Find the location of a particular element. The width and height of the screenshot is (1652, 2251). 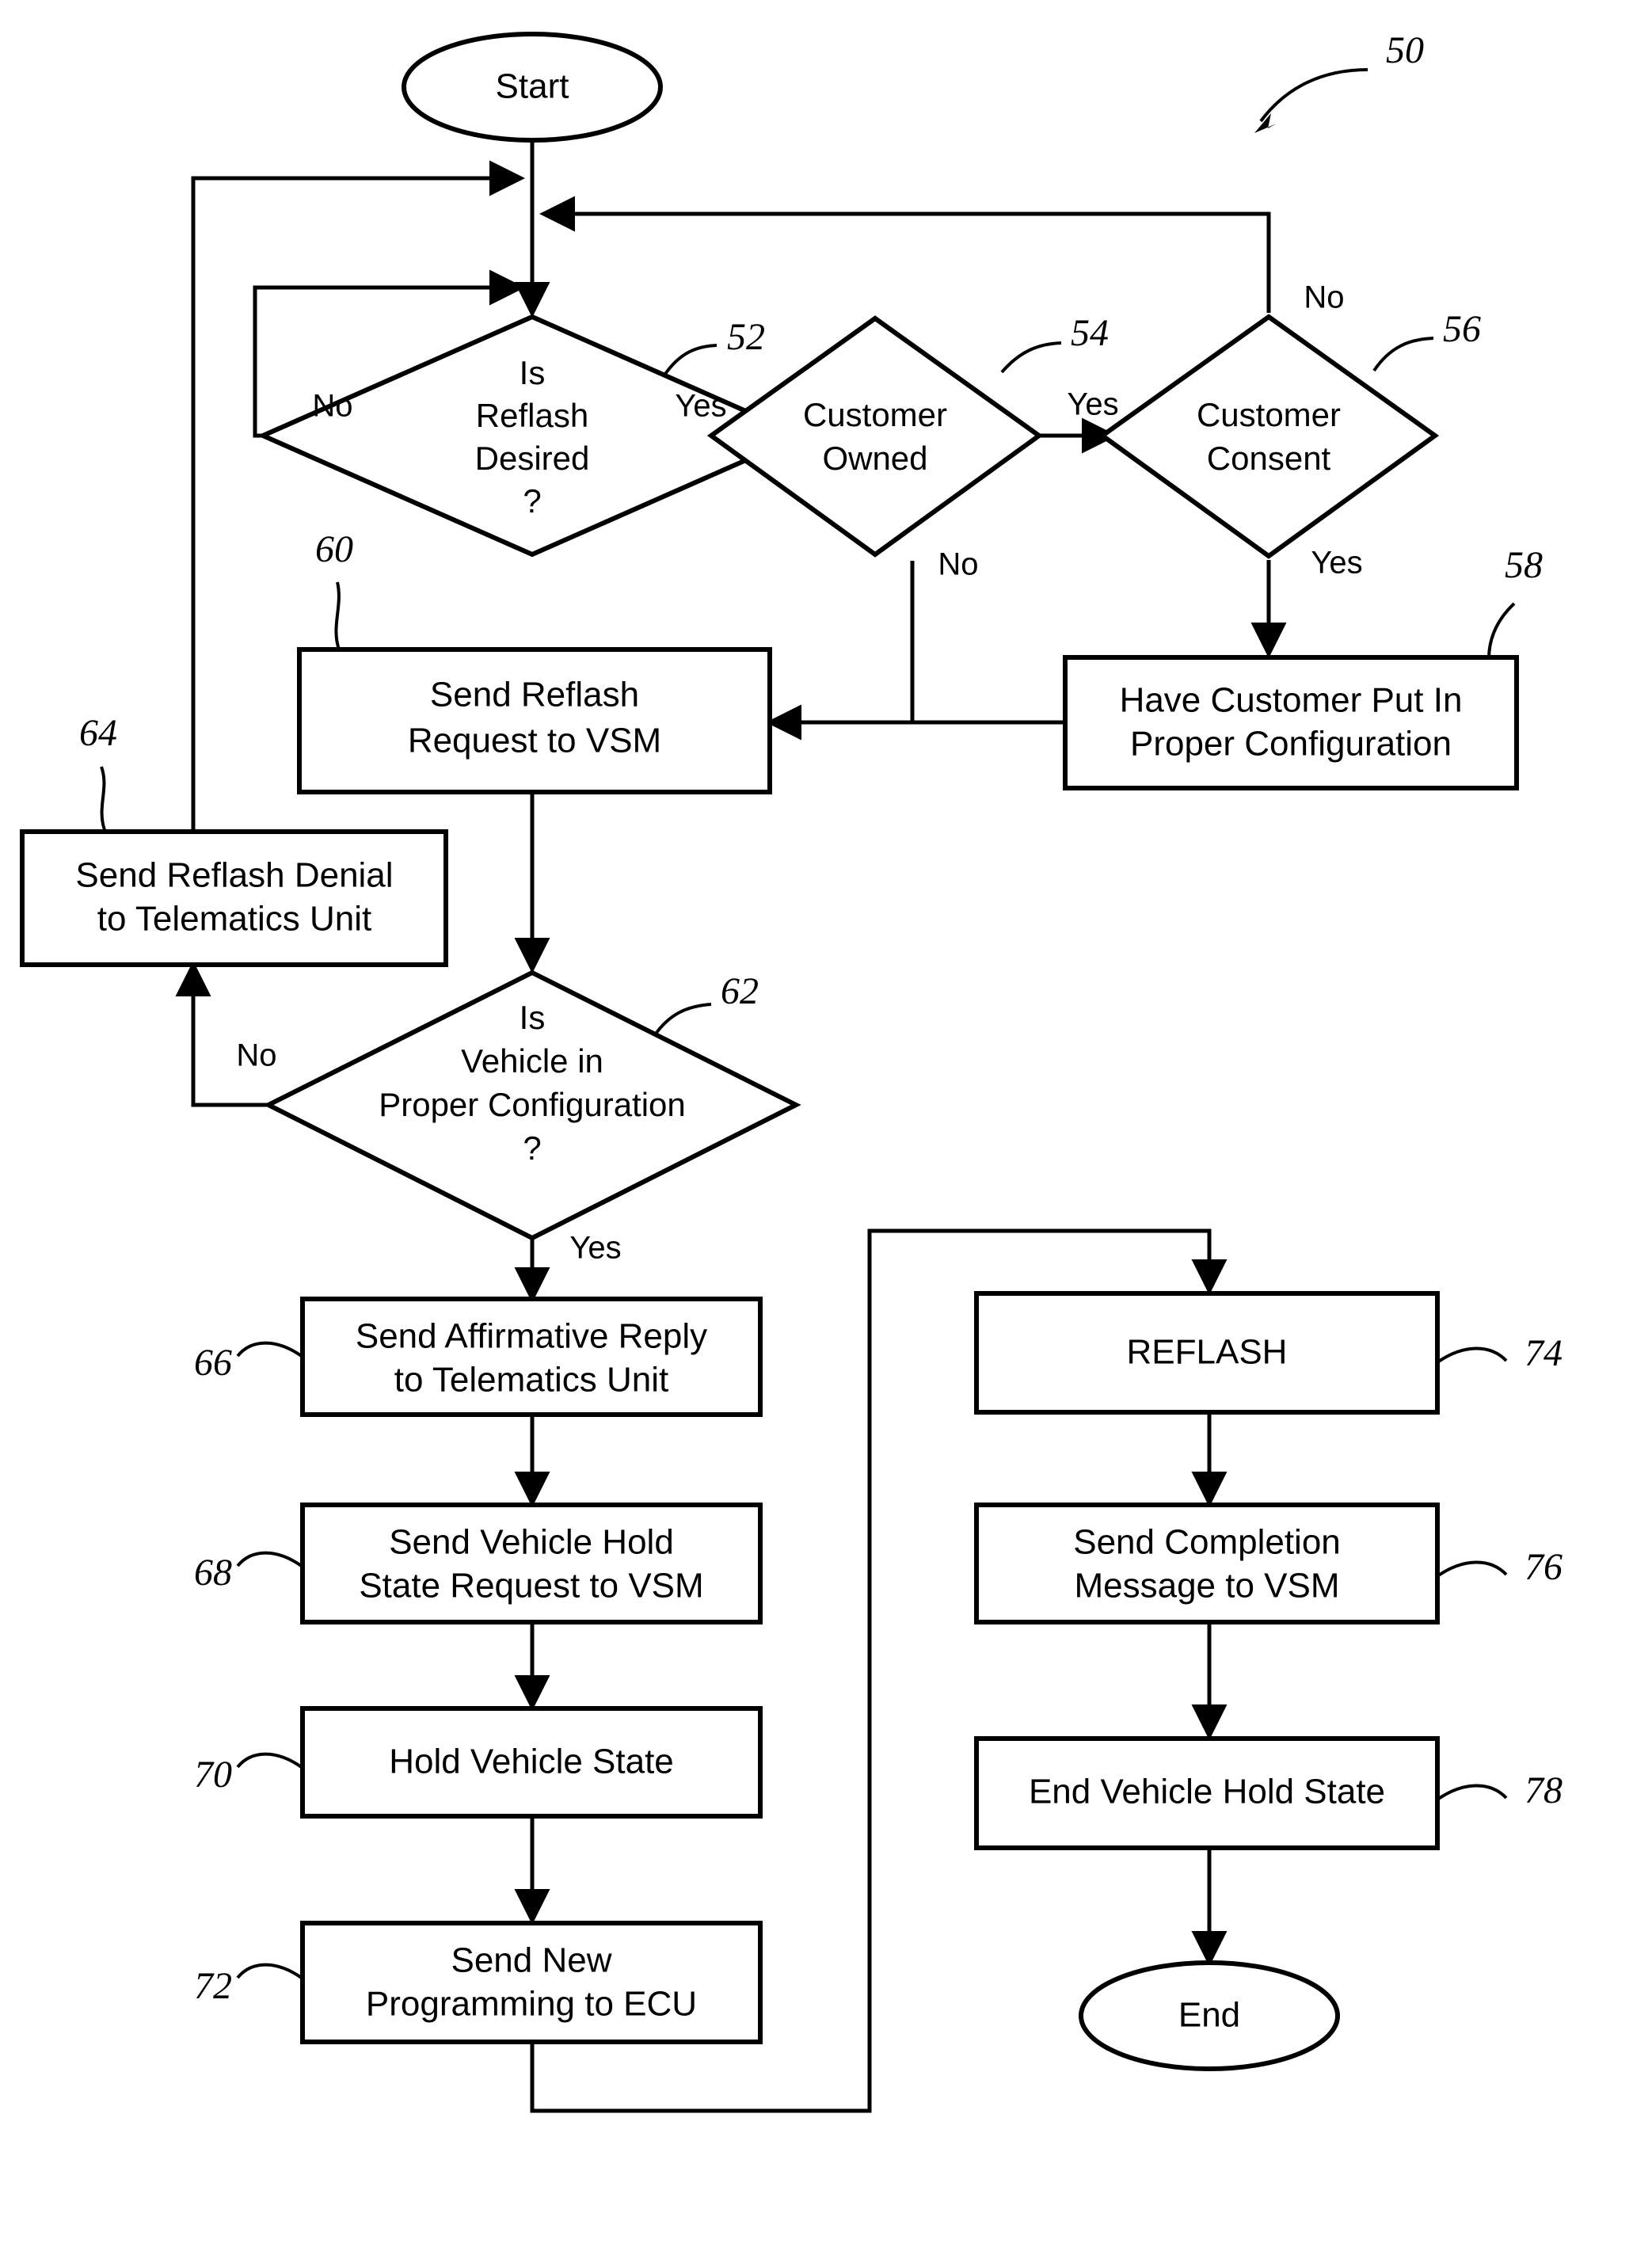

decision-customer-consent is located at coordinates (1269, 436).